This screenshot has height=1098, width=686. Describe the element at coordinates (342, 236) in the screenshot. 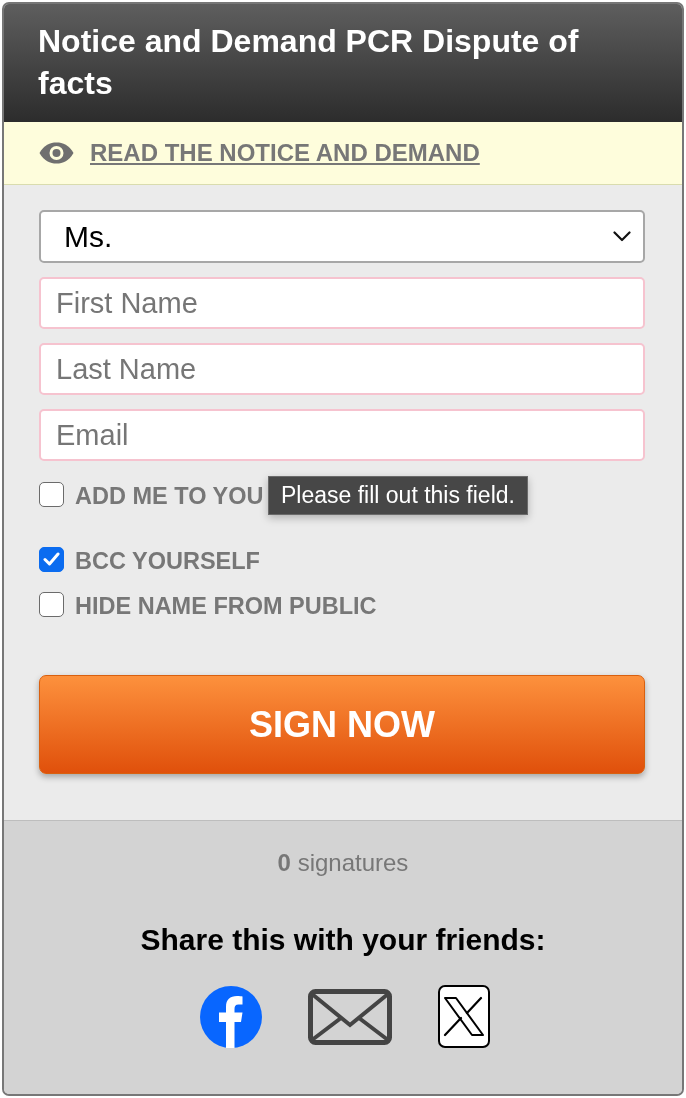

I see `salutation-select: Ms.` at that location.